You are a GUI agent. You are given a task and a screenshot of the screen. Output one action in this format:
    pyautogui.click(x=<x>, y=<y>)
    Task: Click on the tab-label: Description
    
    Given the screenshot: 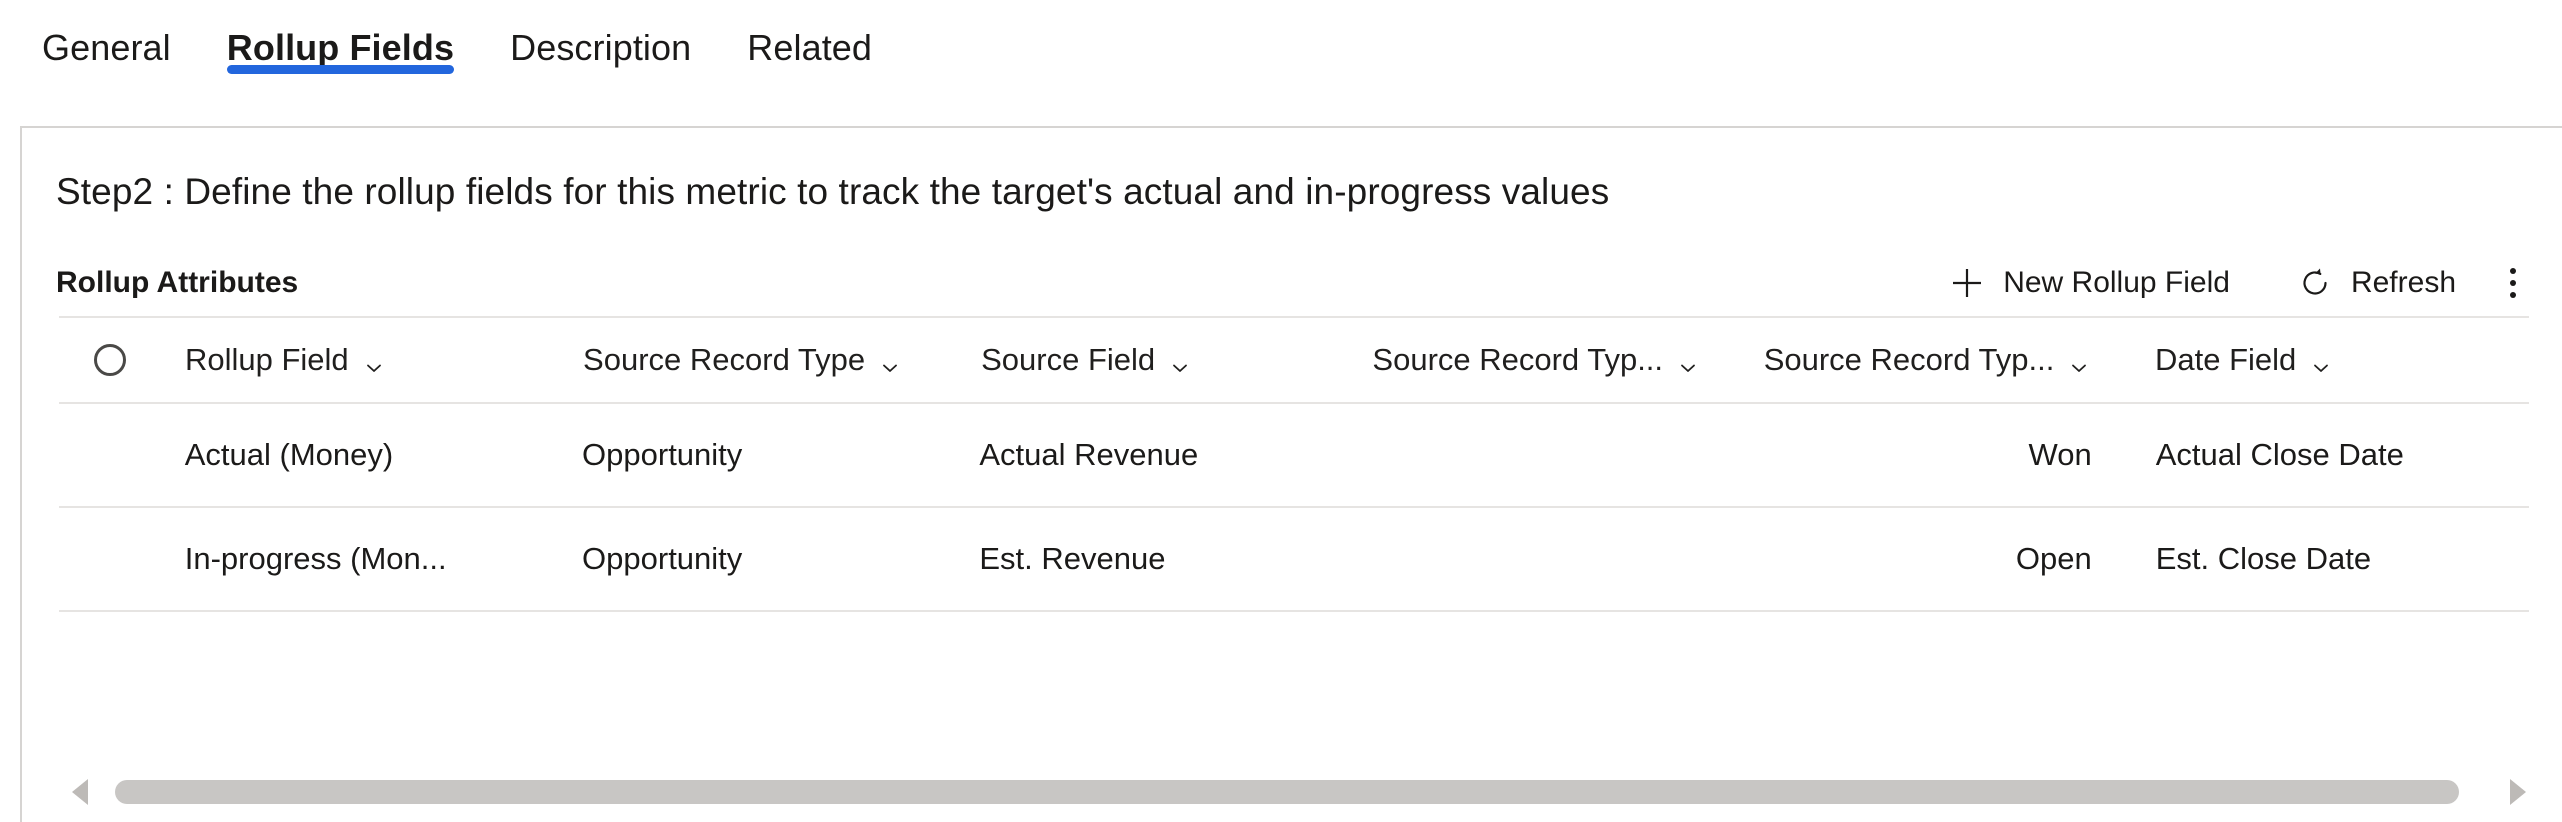 What is the action you would take?
    pyautogui.click(x=601, y=47)
    